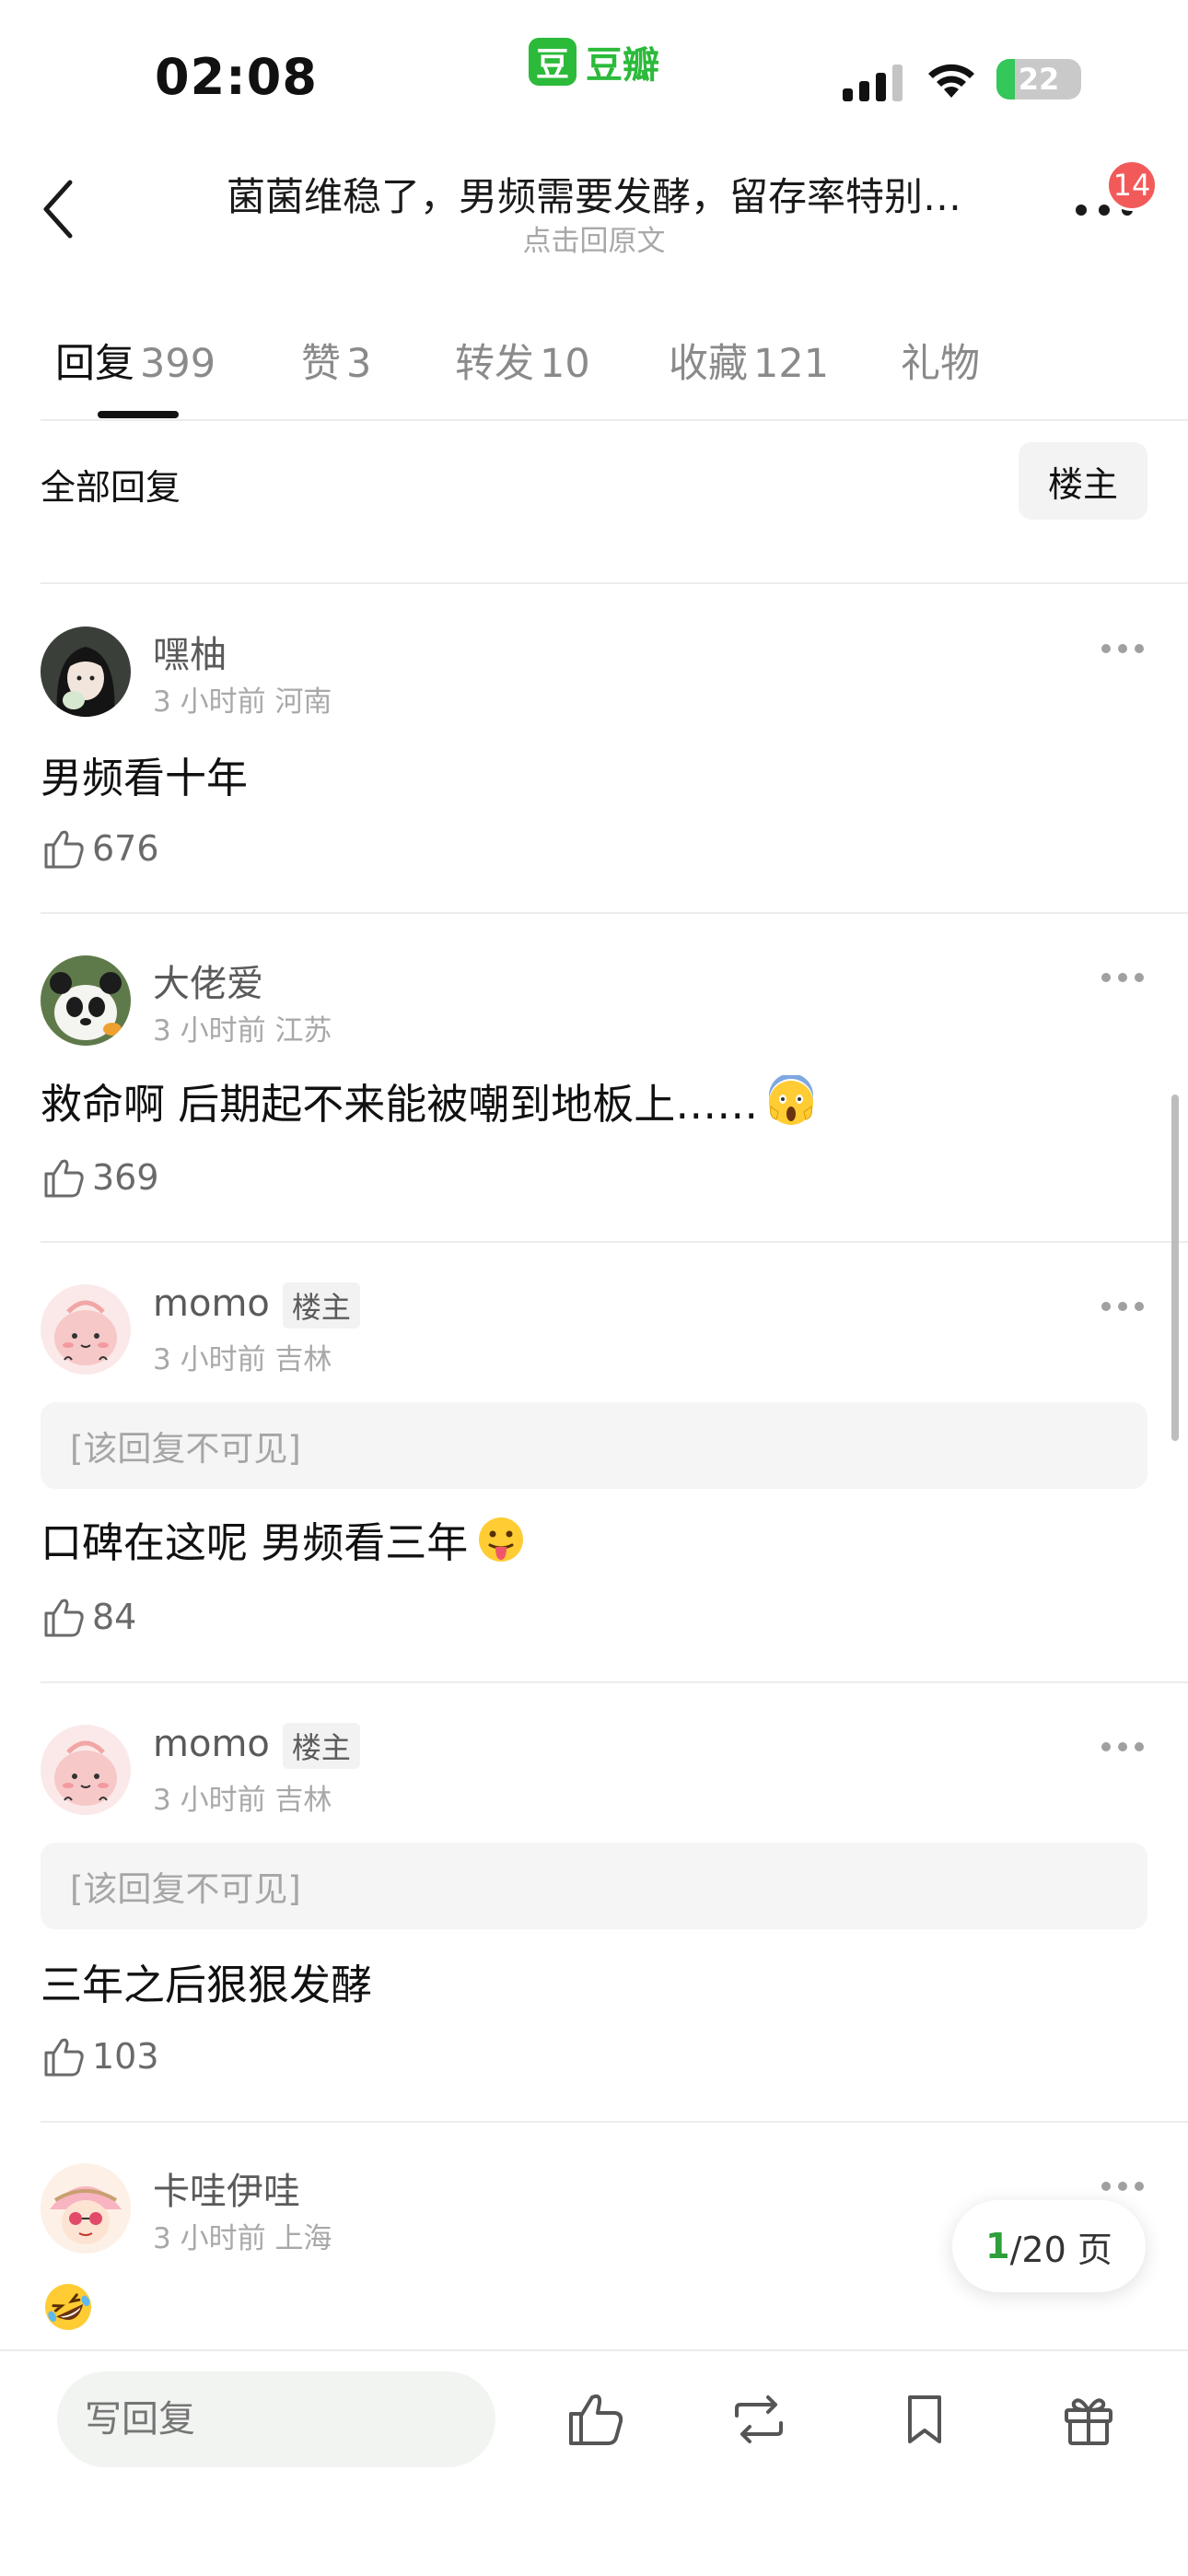 Image resolution: width=1188 pixels, height=2576 pixels. I want to click on like-count: 84, so click(114, 1617).